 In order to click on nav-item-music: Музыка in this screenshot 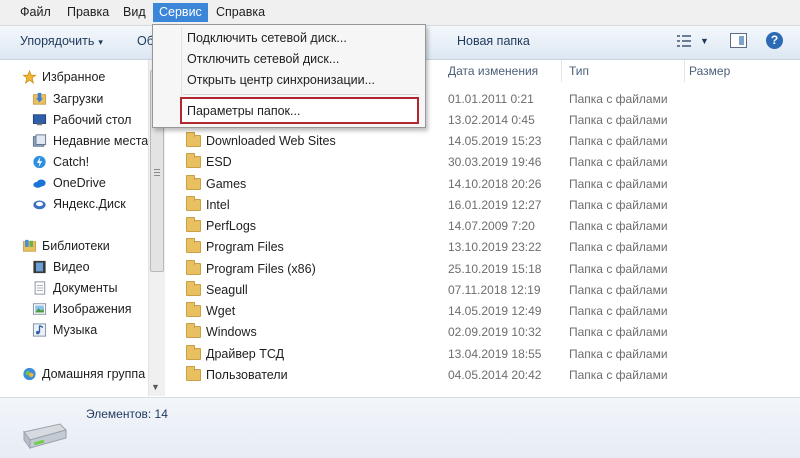, I will do `click(70, 330)`.